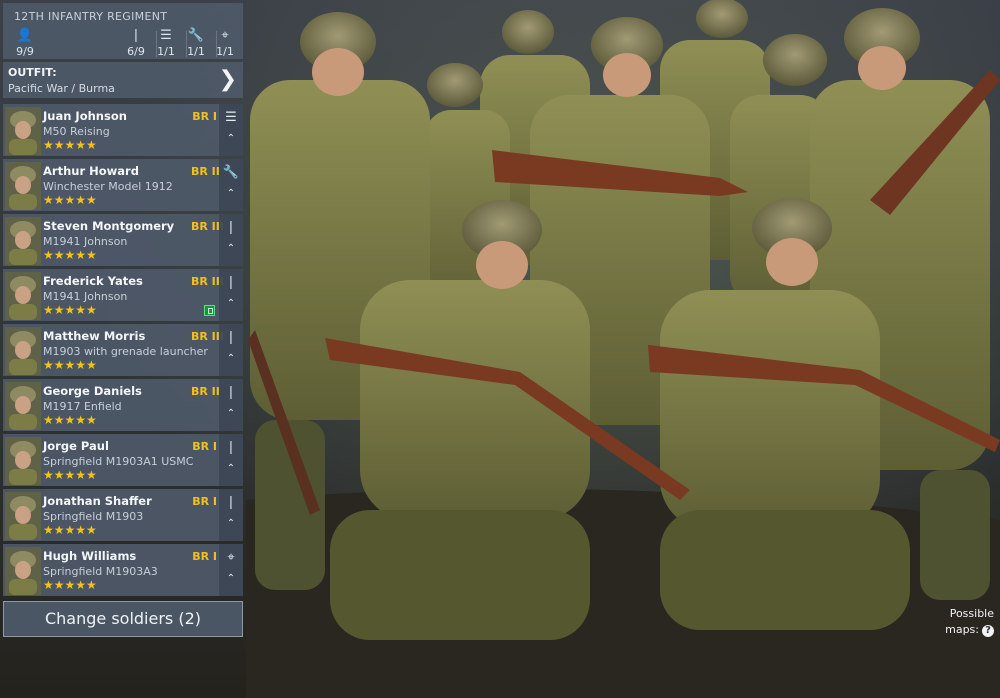 The width and height of the screenshot is (1000, 698). I want to click on soldier-weapon: M1917 Enfield, so click(82, 406).